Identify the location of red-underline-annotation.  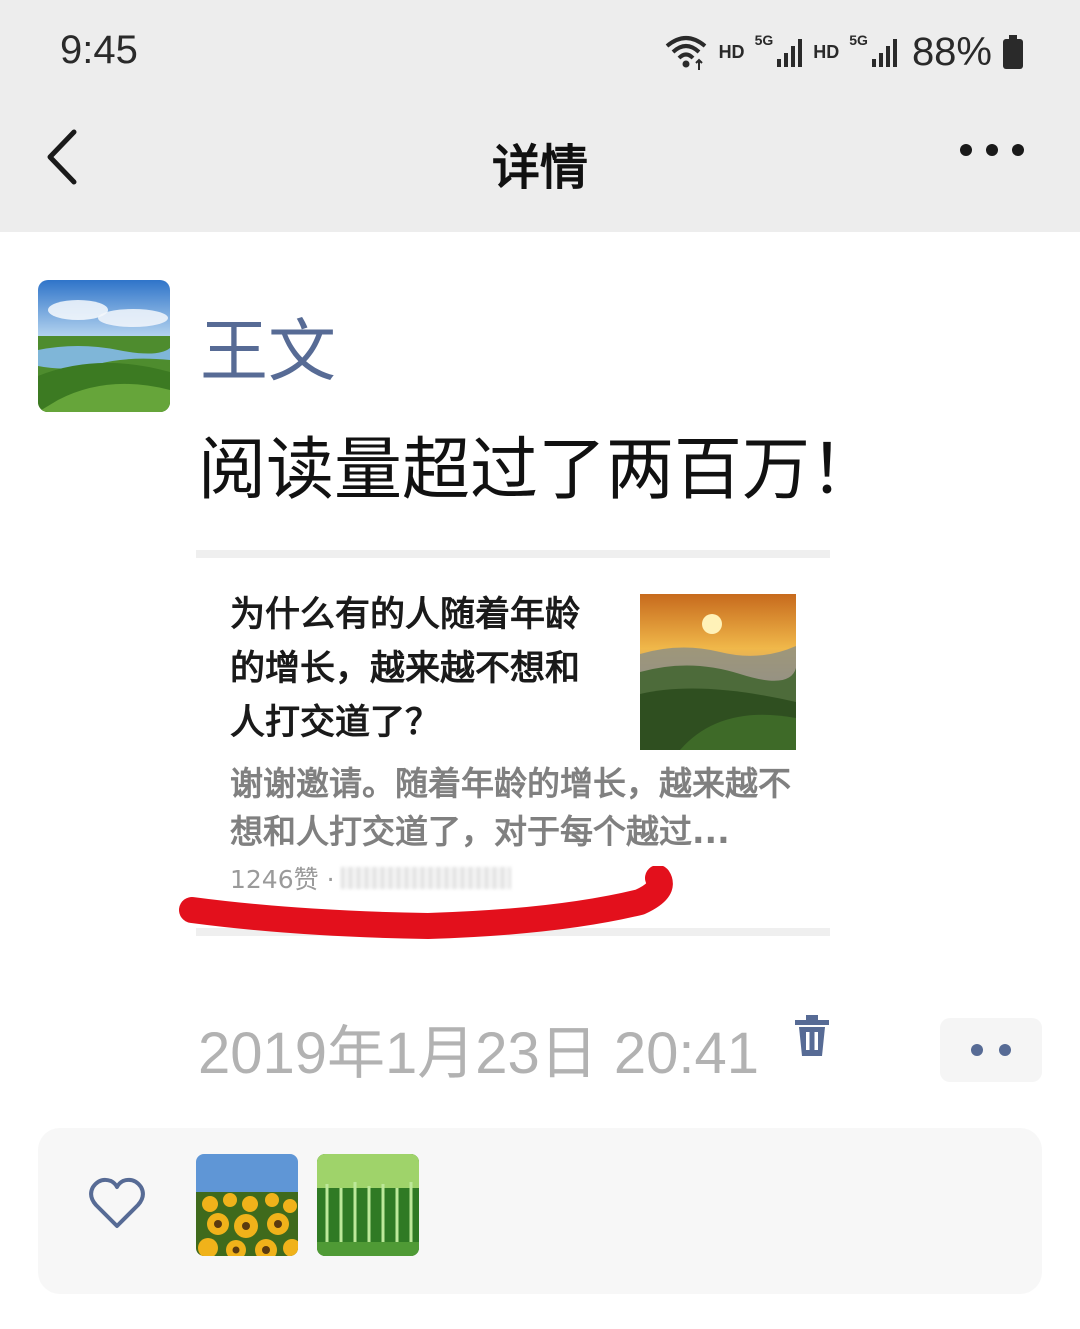
(426, 902).